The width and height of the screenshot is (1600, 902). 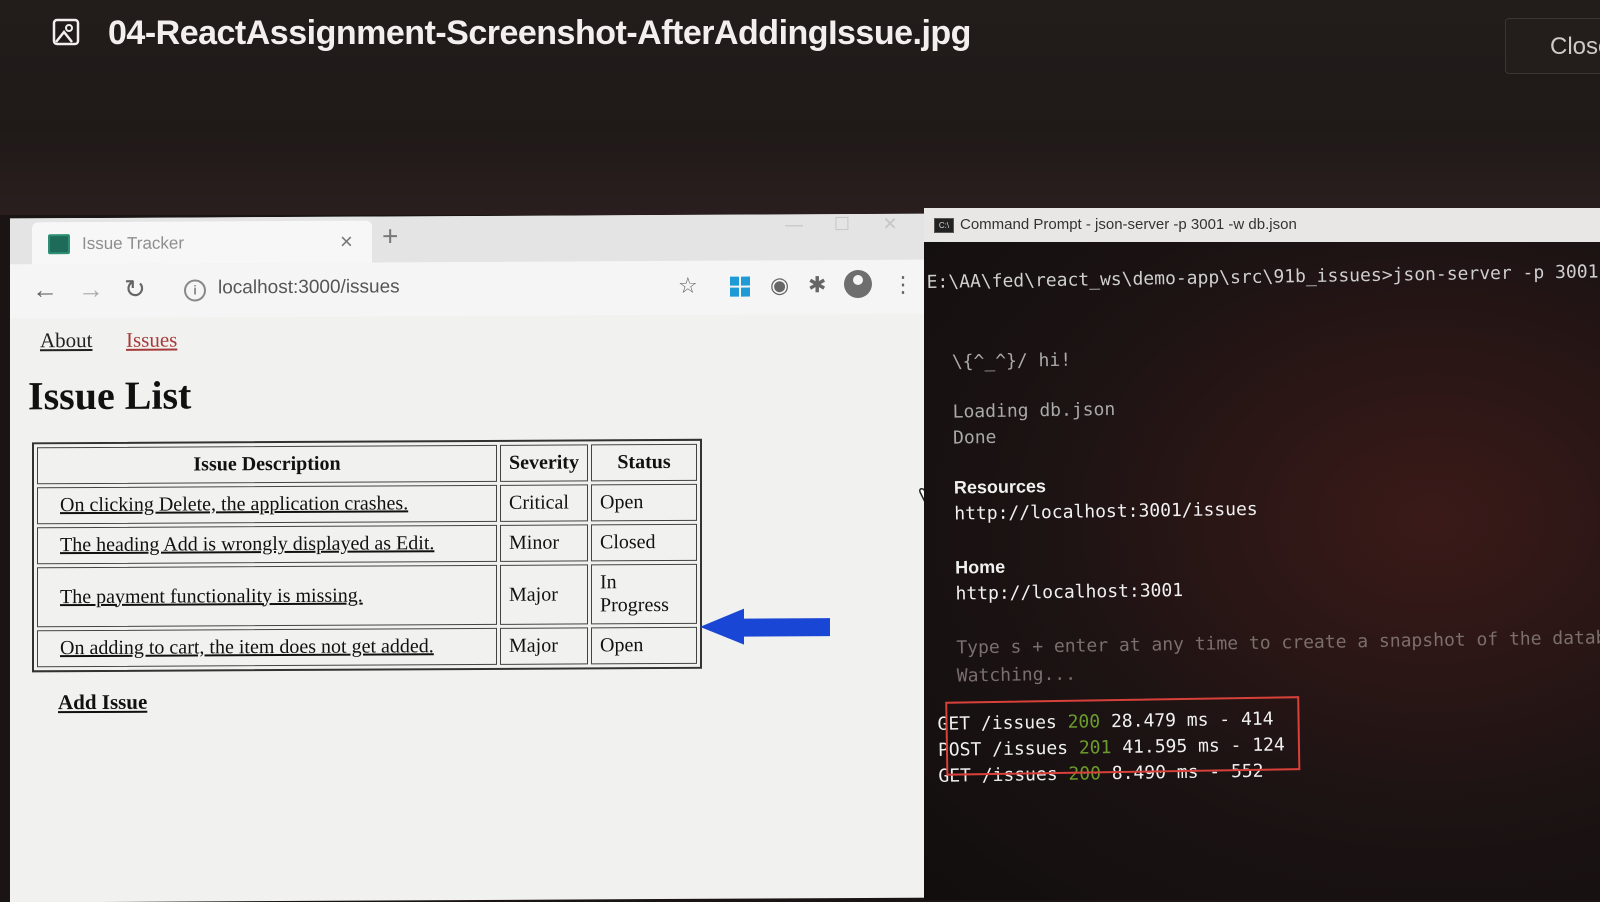 What do you see at coordinates (858, 284) in the screenshot?
I see `profile-avatar-icon` at bounding box center [858, 284].